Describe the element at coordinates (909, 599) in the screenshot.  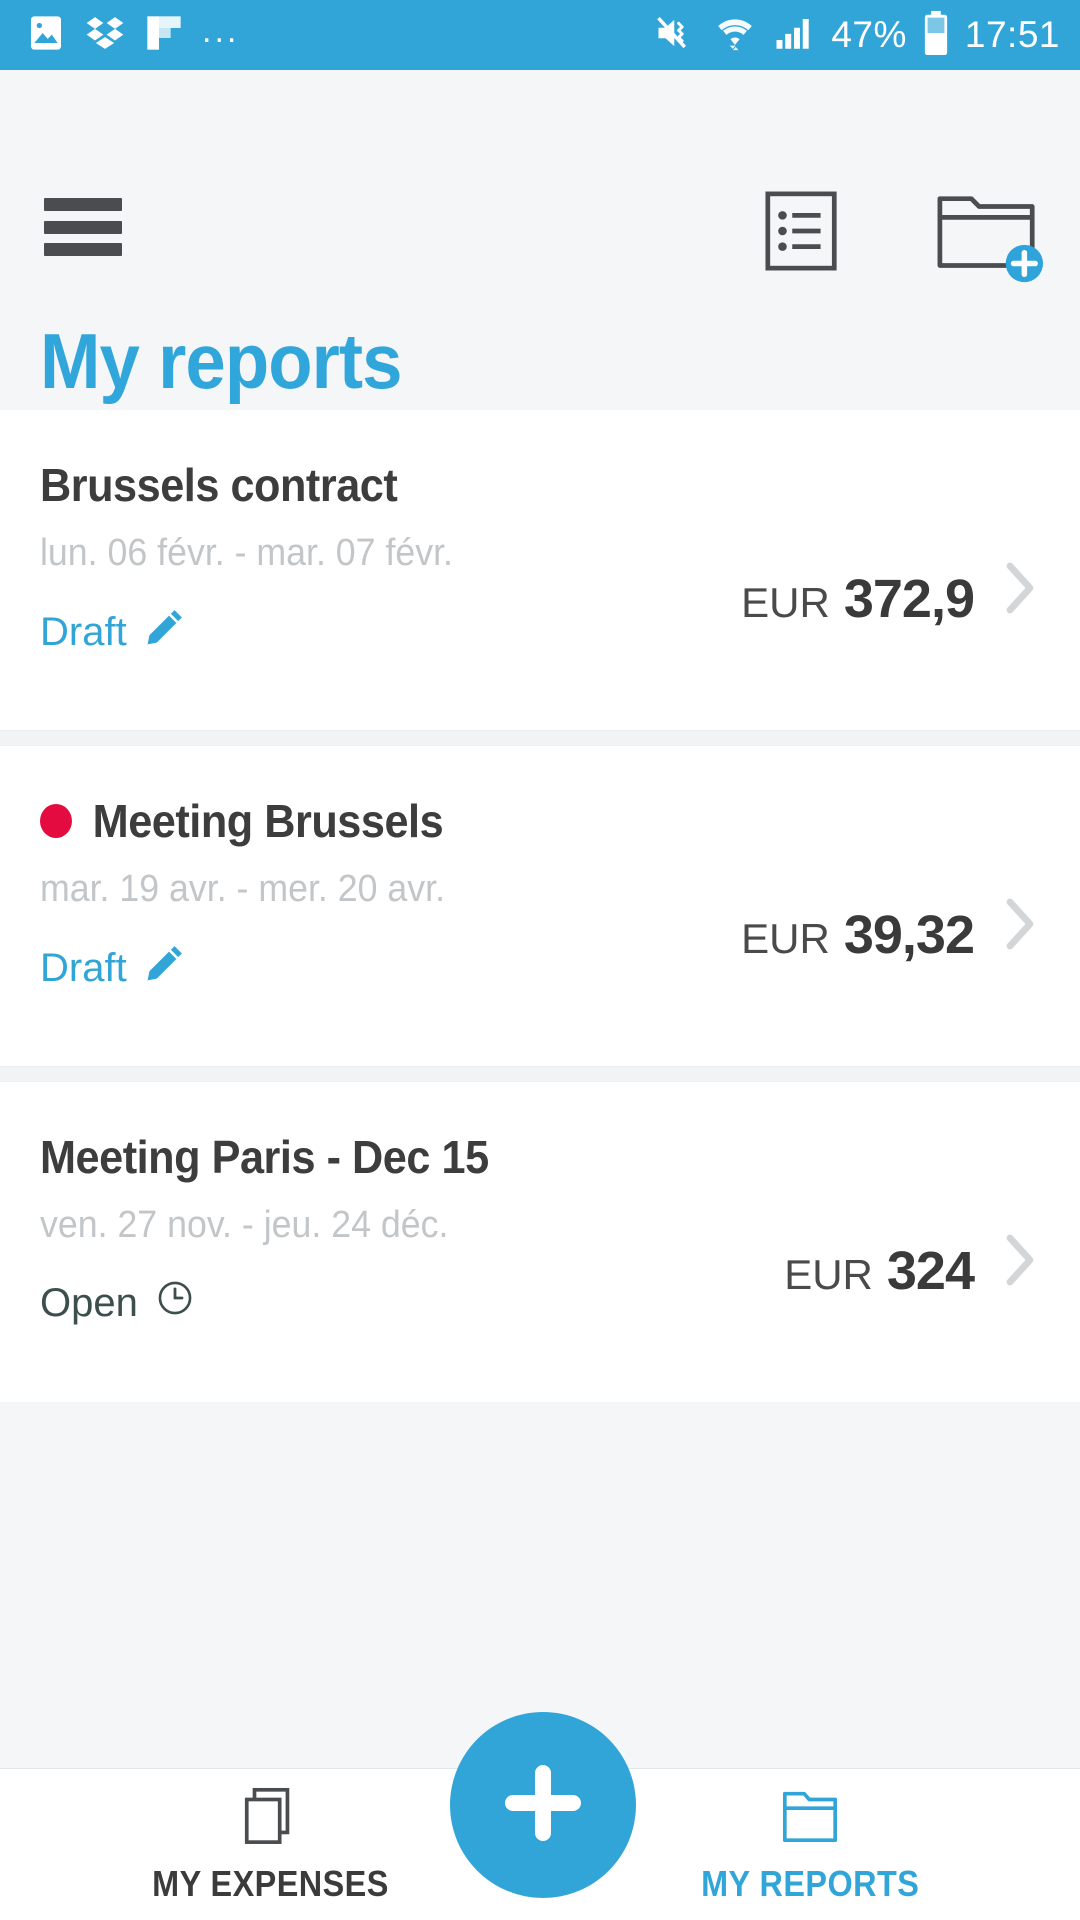
I see `amount-value: 372,9` at that location.